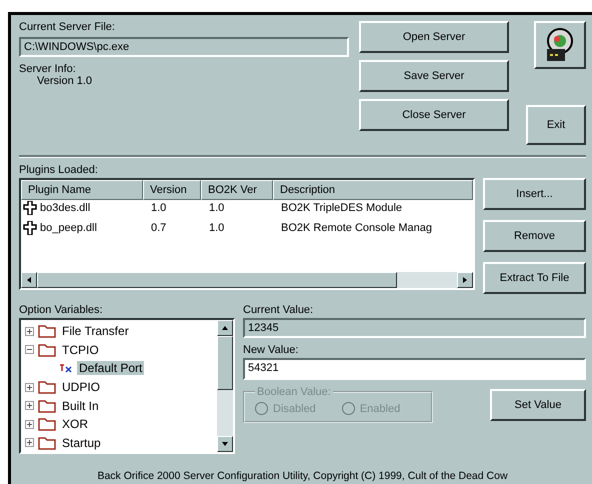  I want to click on column-header: BO2K Ver, so click(237, 190).